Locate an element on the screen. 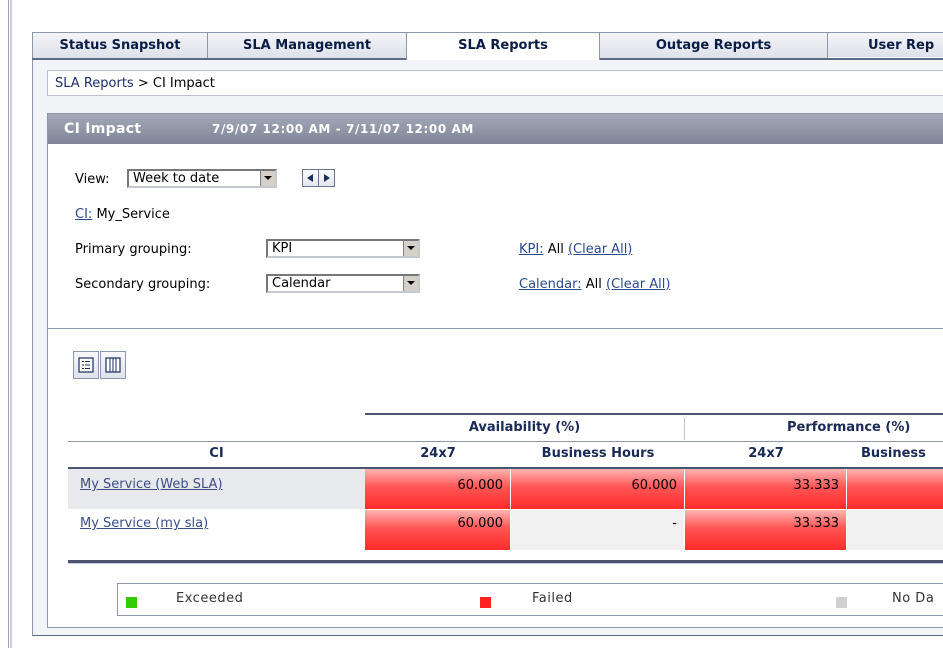  panel-date-range: 7/9/07 12:00 AM - 7/11/07 12:00 AM is located at coordinates (343, 129).